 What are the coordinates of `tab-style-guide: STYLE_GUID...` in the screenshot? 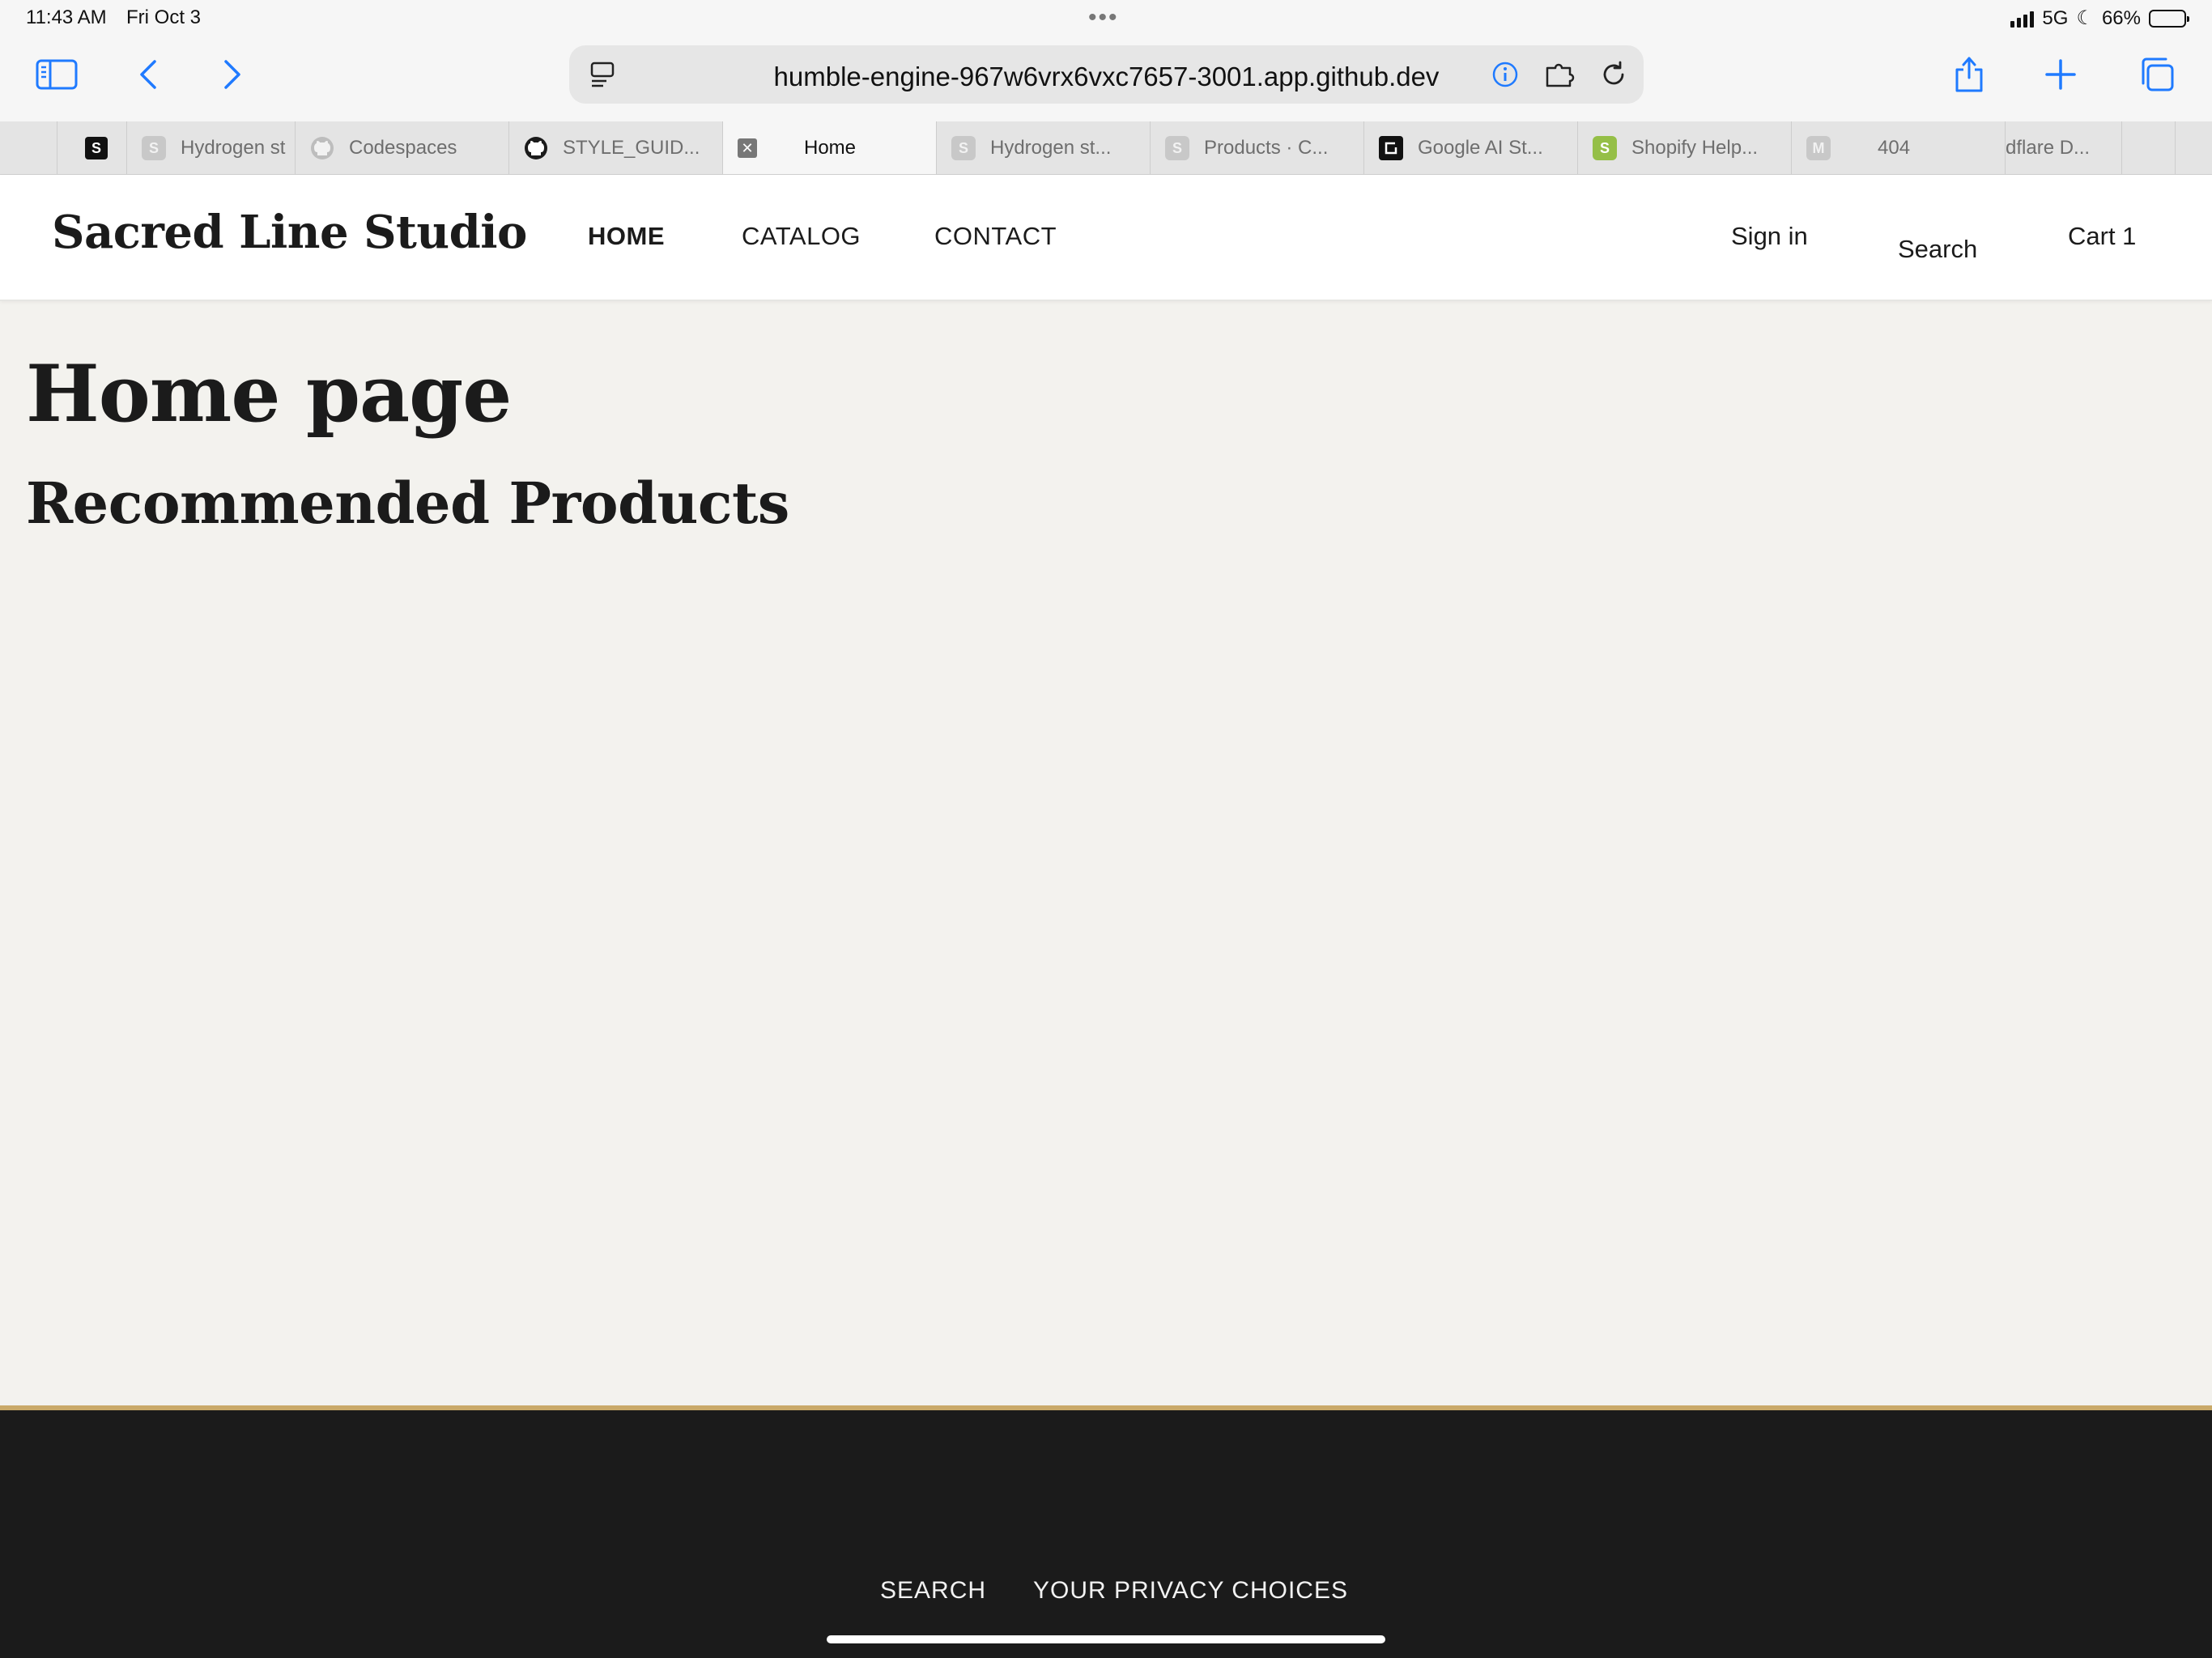 It's located at (615, 147).